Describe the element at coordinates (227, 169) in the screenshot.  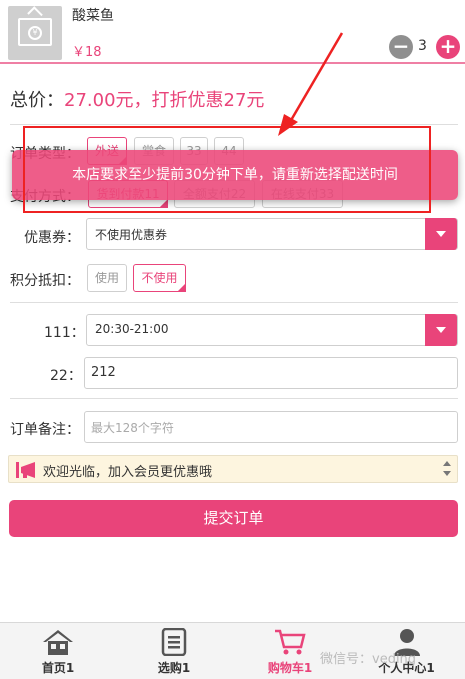
I see `annotation-highlight-box` at that location.